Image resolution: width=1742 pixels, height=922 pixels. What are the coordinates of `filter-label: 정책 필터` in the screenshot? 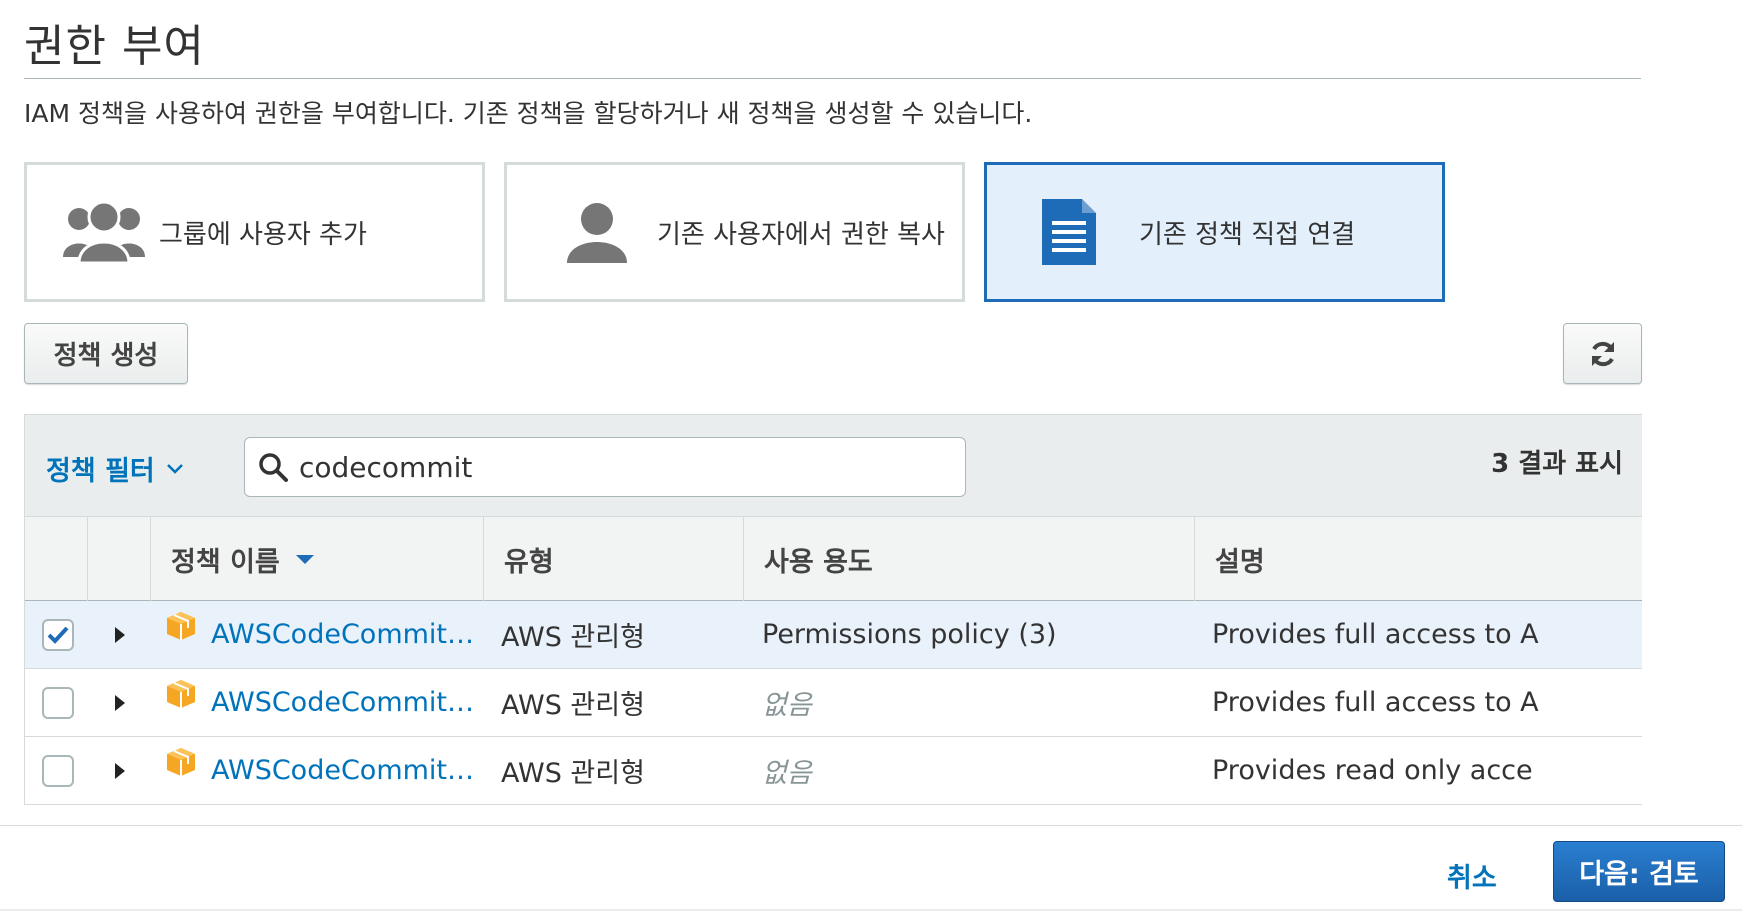 It's located at (100, 471).